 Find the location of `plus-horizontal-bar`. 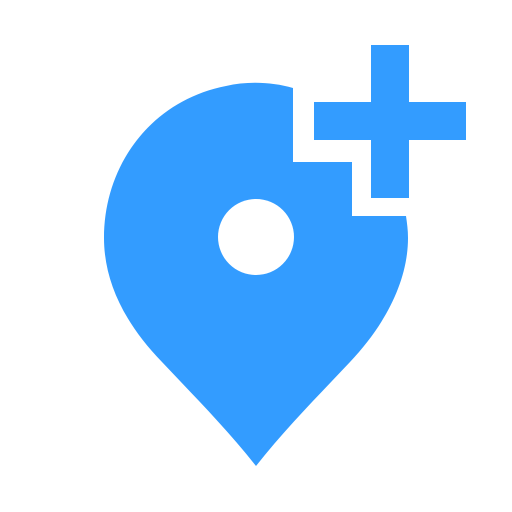

plus-horizontal-bar is located at coordinates (390, 121).